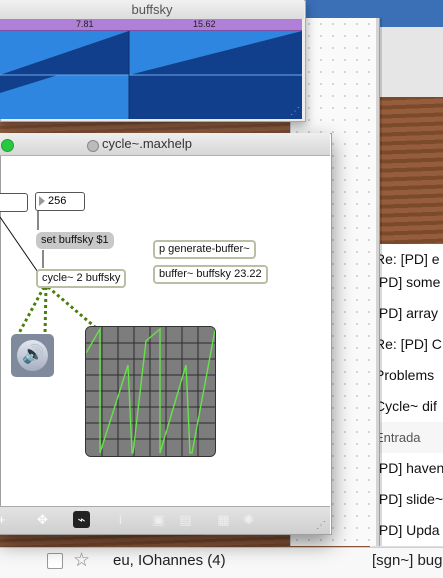  Describe the element at coordinates (248, 519) in the screenshot. I see `settings-icon: ✺` at that location.